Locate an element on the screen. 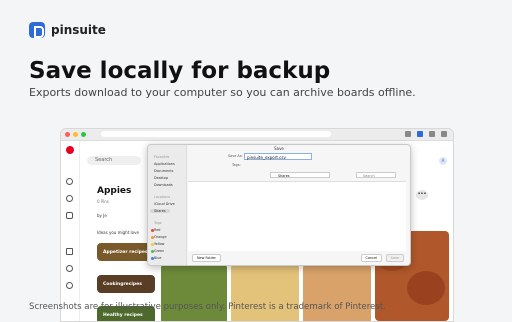 The width and height of the screenshot is (512, 322). brand-logo: pinsuite is located at coordinates (67, 30).